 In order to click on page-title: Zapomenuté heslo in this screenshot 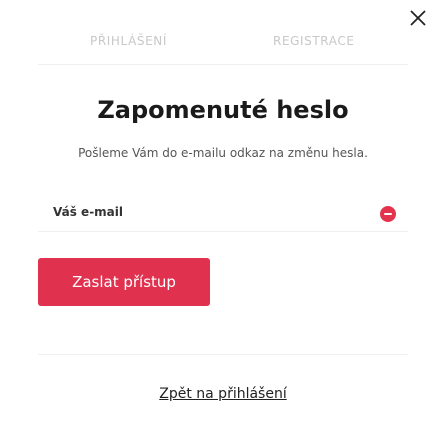, I will do `click(223, 110)`.